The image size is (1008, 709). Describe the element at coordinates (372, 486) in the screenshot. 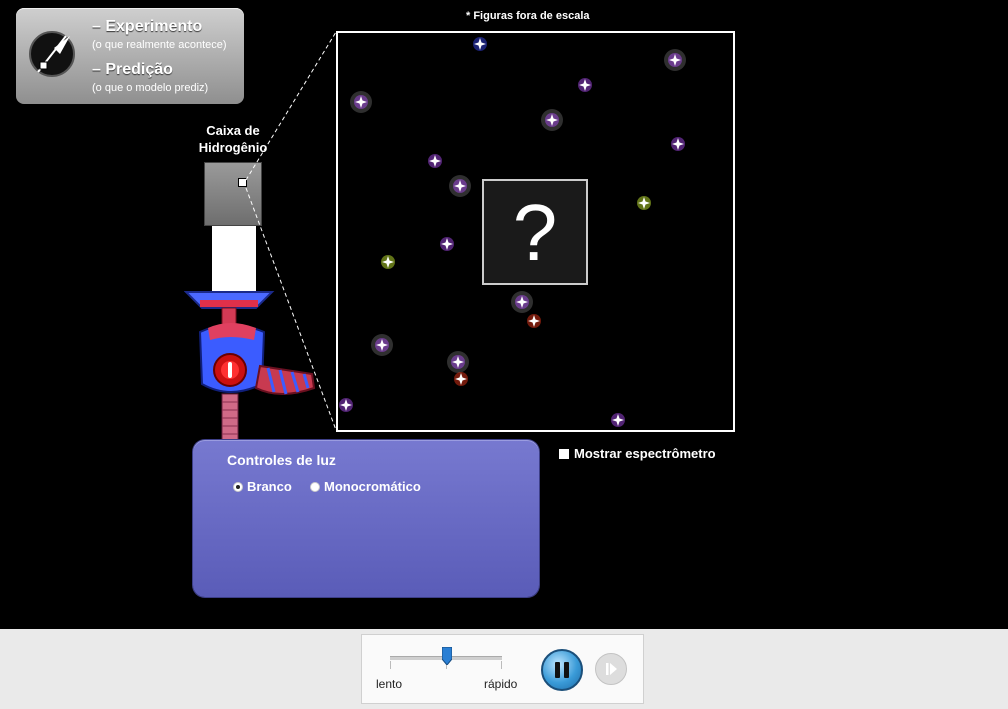

I see `radio-monochromatic-label: Monocromático` at that location.